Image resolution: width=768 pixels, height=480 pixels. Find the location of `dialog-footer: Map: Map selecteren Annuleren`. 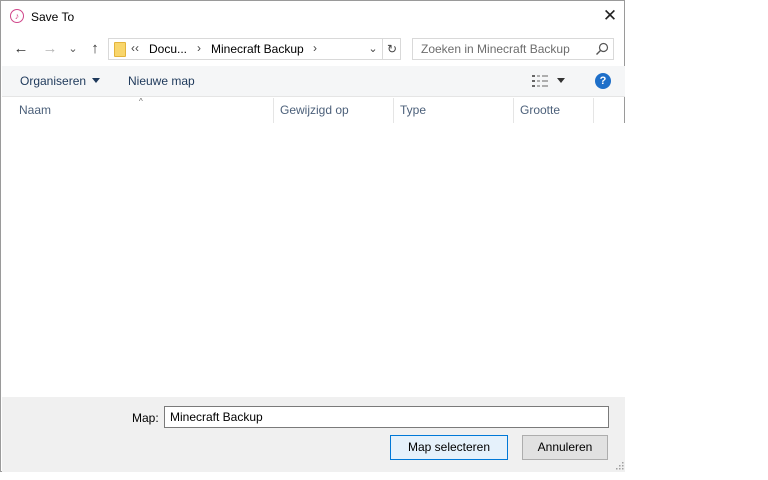

dialog-footer: Map: Map selecteren Annuleren is located at coordinates (313, 434).